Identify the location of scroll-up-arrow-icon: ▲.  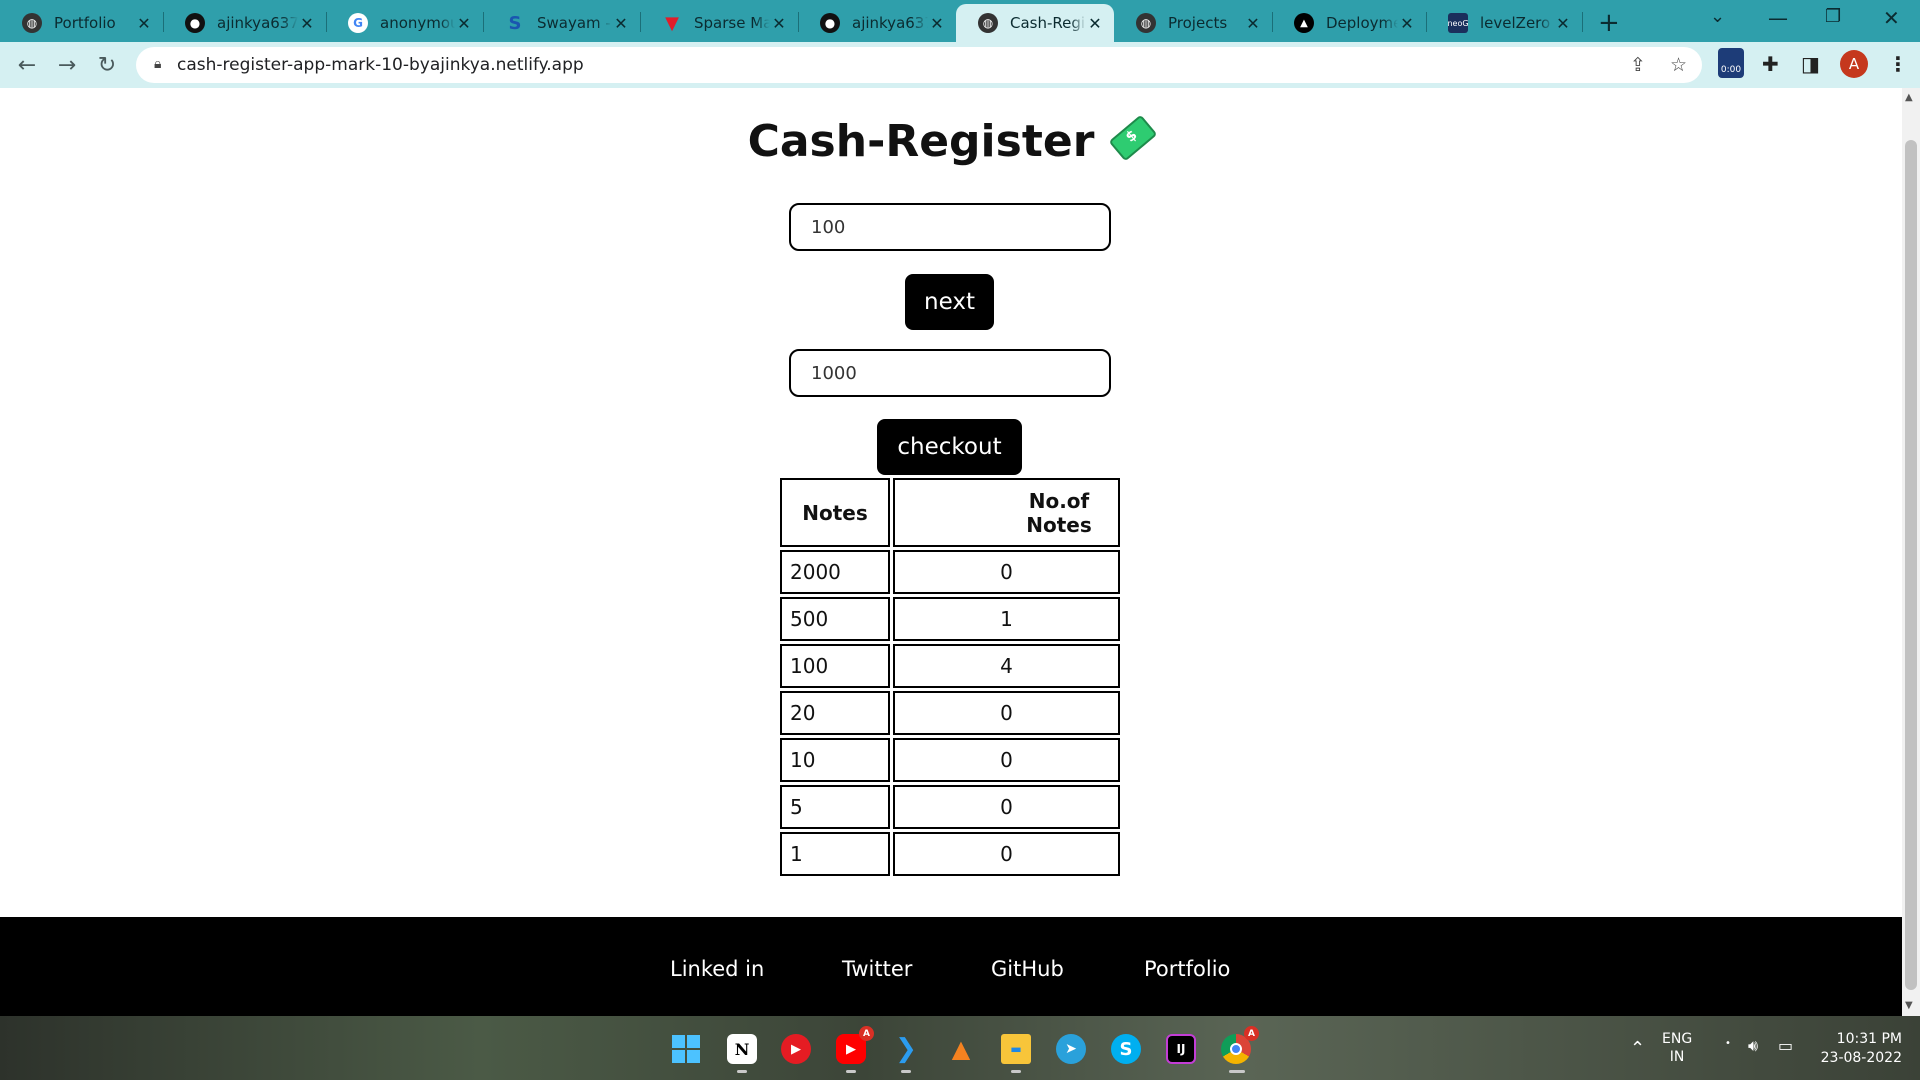
(1909, 97).